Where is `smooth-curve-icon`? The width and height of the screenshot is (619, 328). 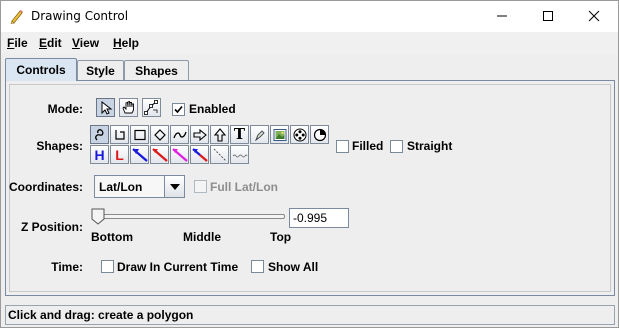
smooth-curve-icon is located at coordinates (179, 134).